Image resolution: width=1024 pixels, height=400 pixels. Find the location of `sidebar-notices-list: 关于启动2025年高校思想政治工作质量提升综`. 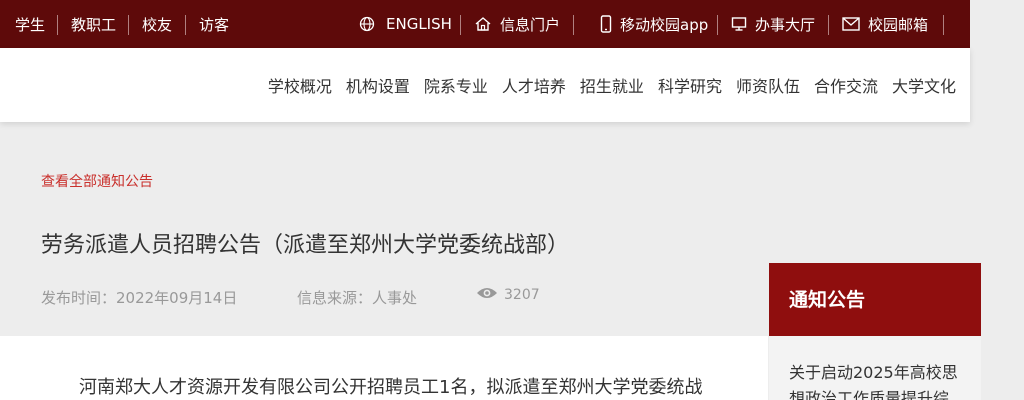

sidebar-notices-list: 关于启动2025年高校思想政治工作质量提升综 is located at coordinates (875, 368).